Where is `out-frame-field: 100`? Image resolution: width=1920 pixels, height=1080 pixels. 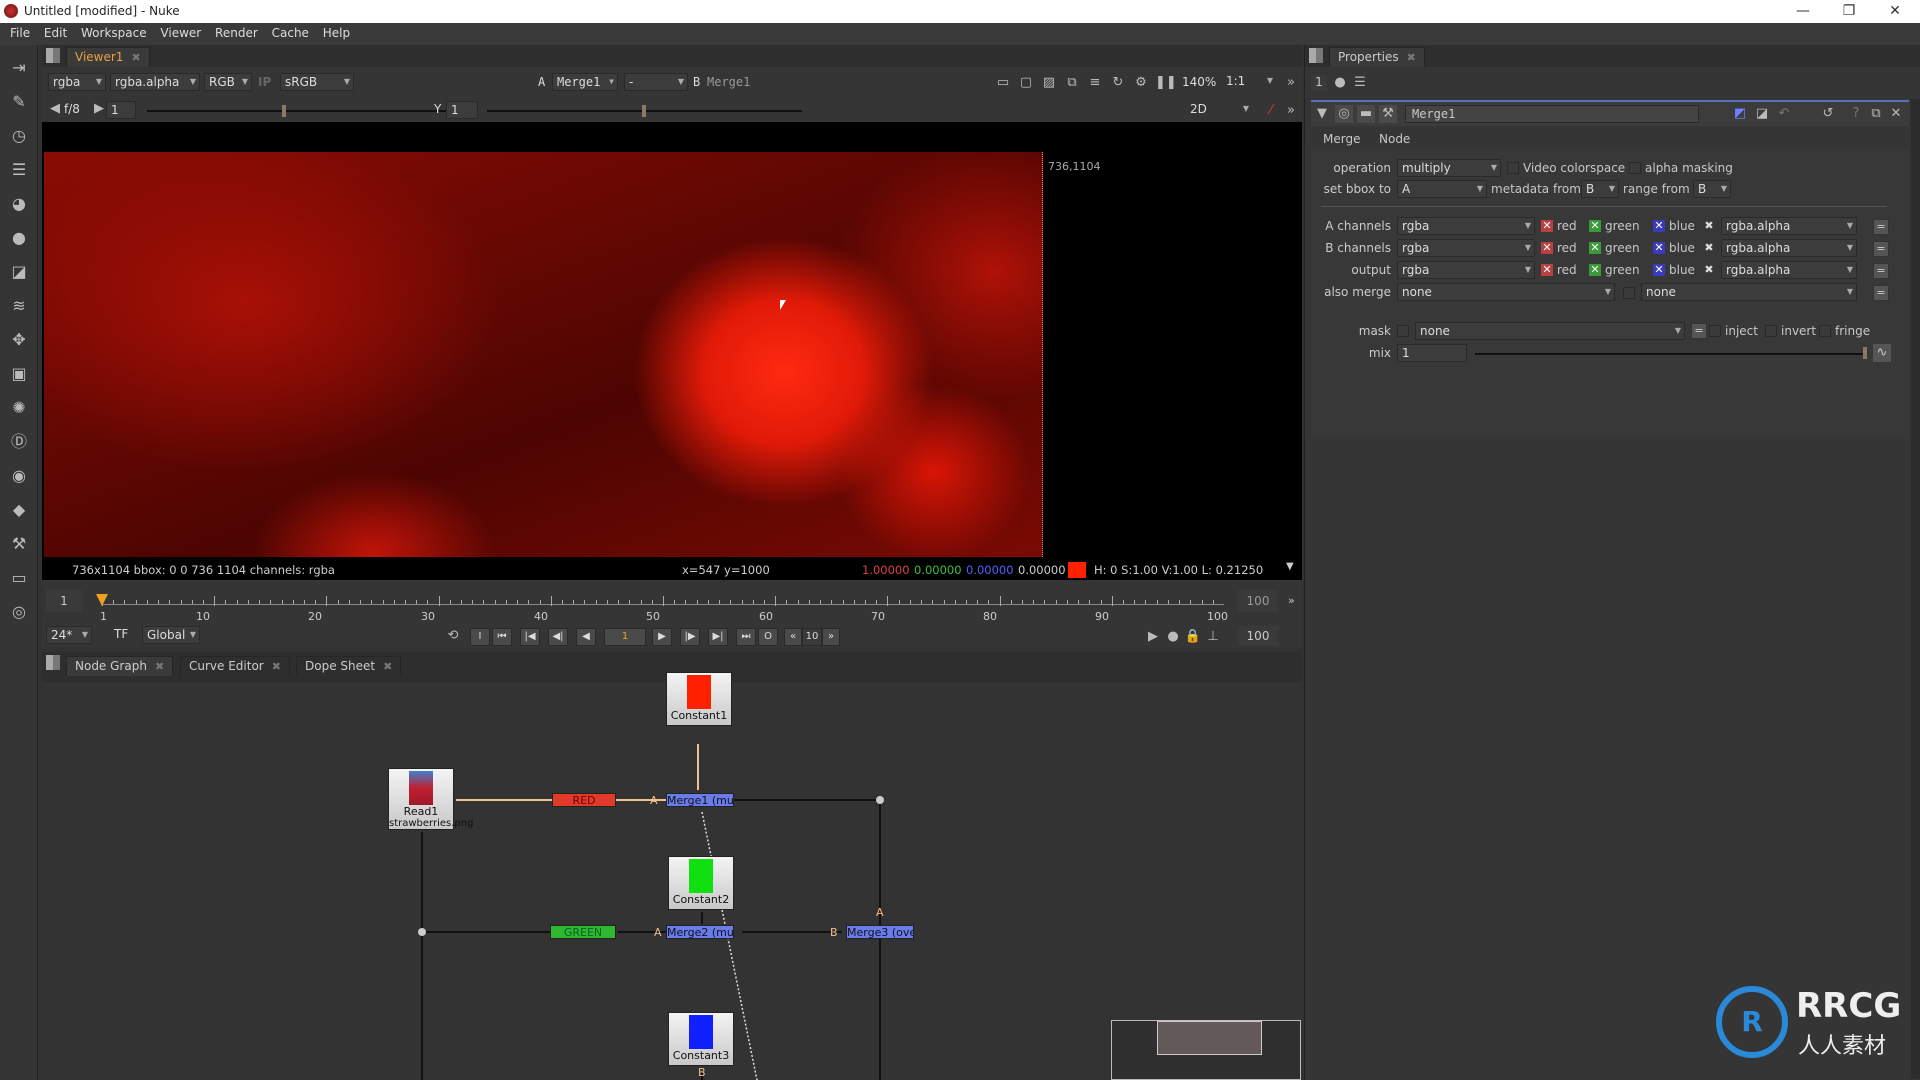
out-frame-field: 100 is located at coordinates (1258, 636).